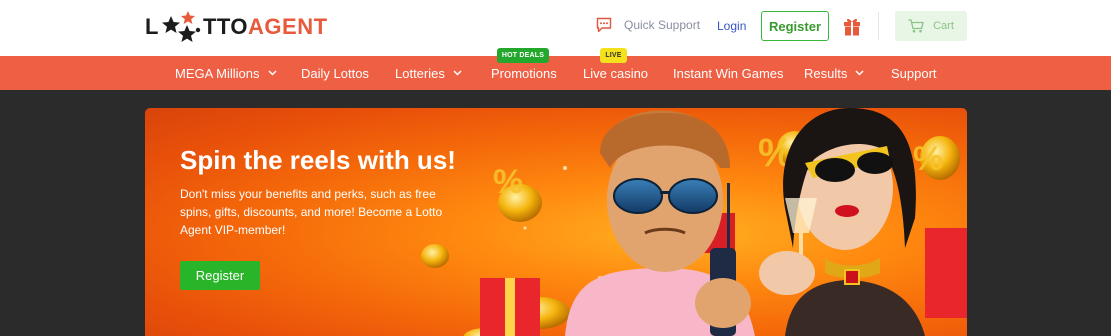 The width and height of the screenshot is (1111, 336). Describe the element at coordinates (220, 275) in the screenshot. I see `banner-register-button: Register` at that location.